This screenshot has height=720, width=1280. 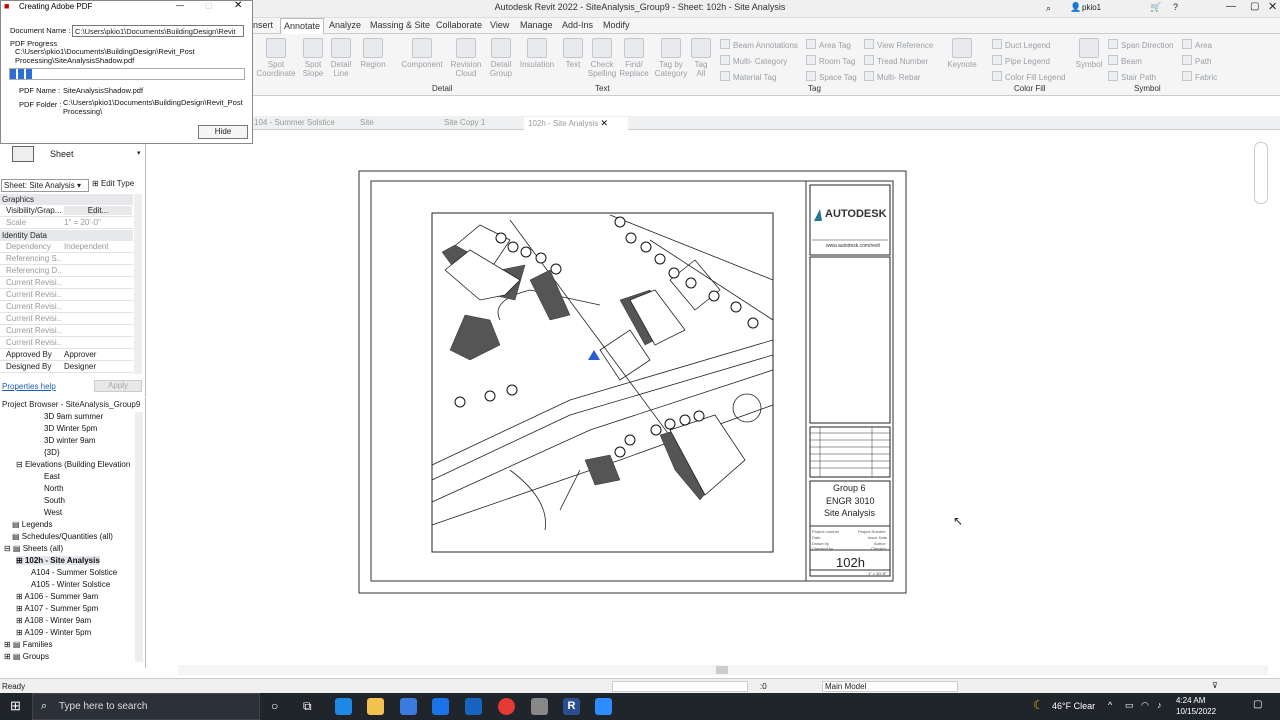 What do you see at coordinates (680, 686) in the screenshot?
I see `workset-select` at bounding box center [680, 686].